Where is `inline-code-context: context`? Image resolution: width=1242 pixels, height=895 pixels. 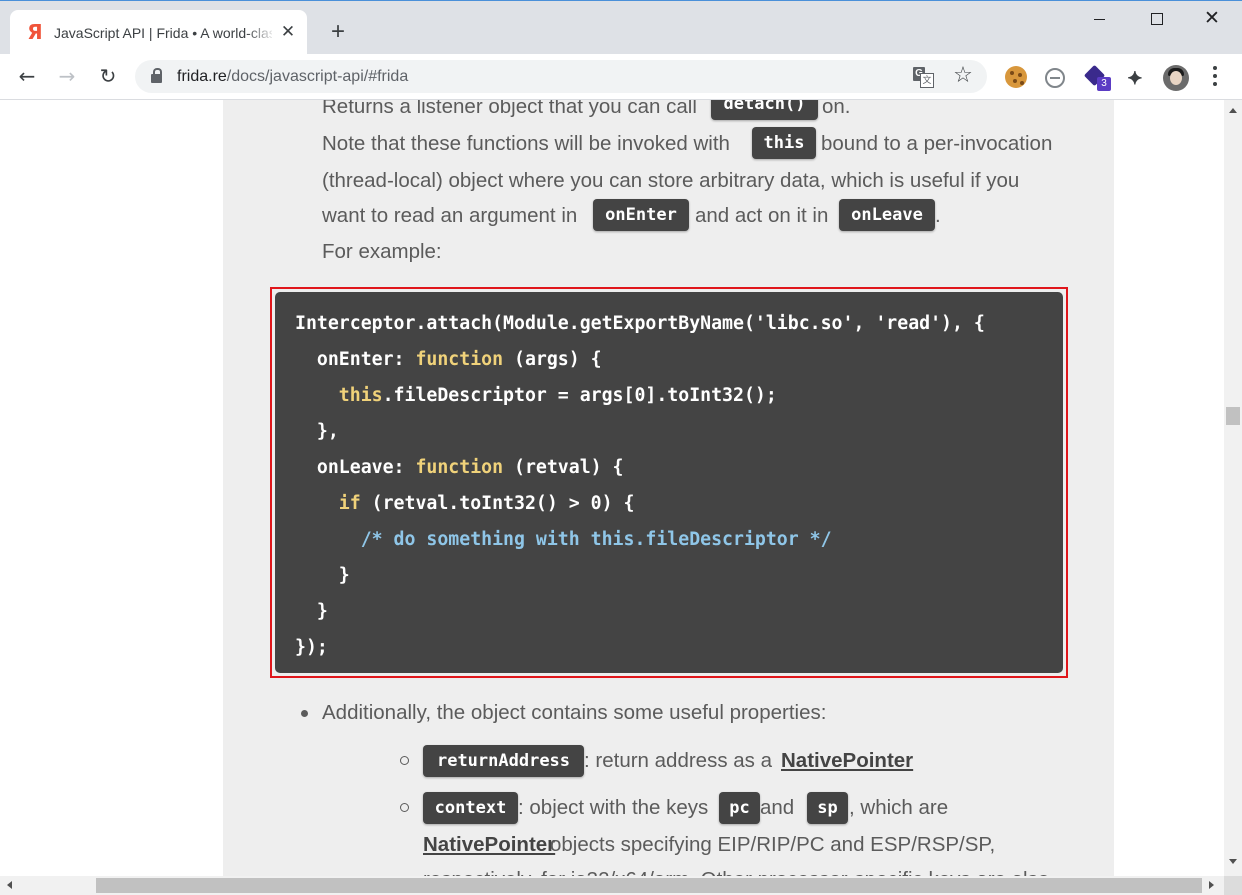 inline-code-context: context is located at coordinates (470, 808).